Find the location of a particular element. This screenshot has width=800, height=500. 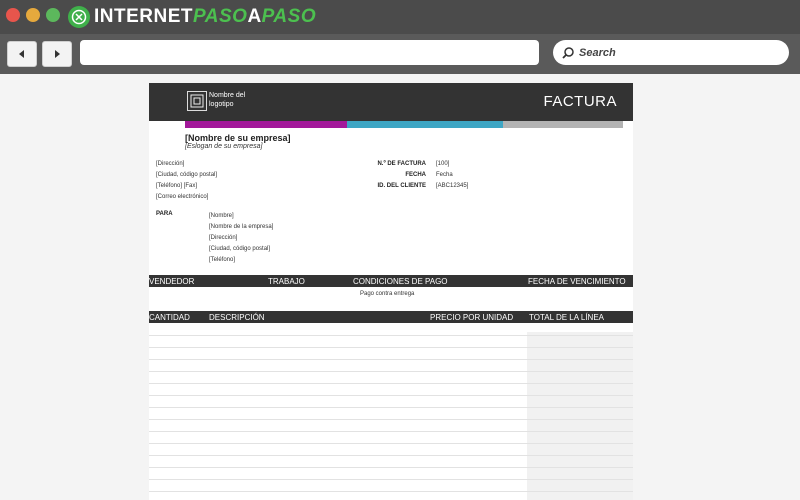

invoice-number-value: [100] is located at coordinates (443, 164).